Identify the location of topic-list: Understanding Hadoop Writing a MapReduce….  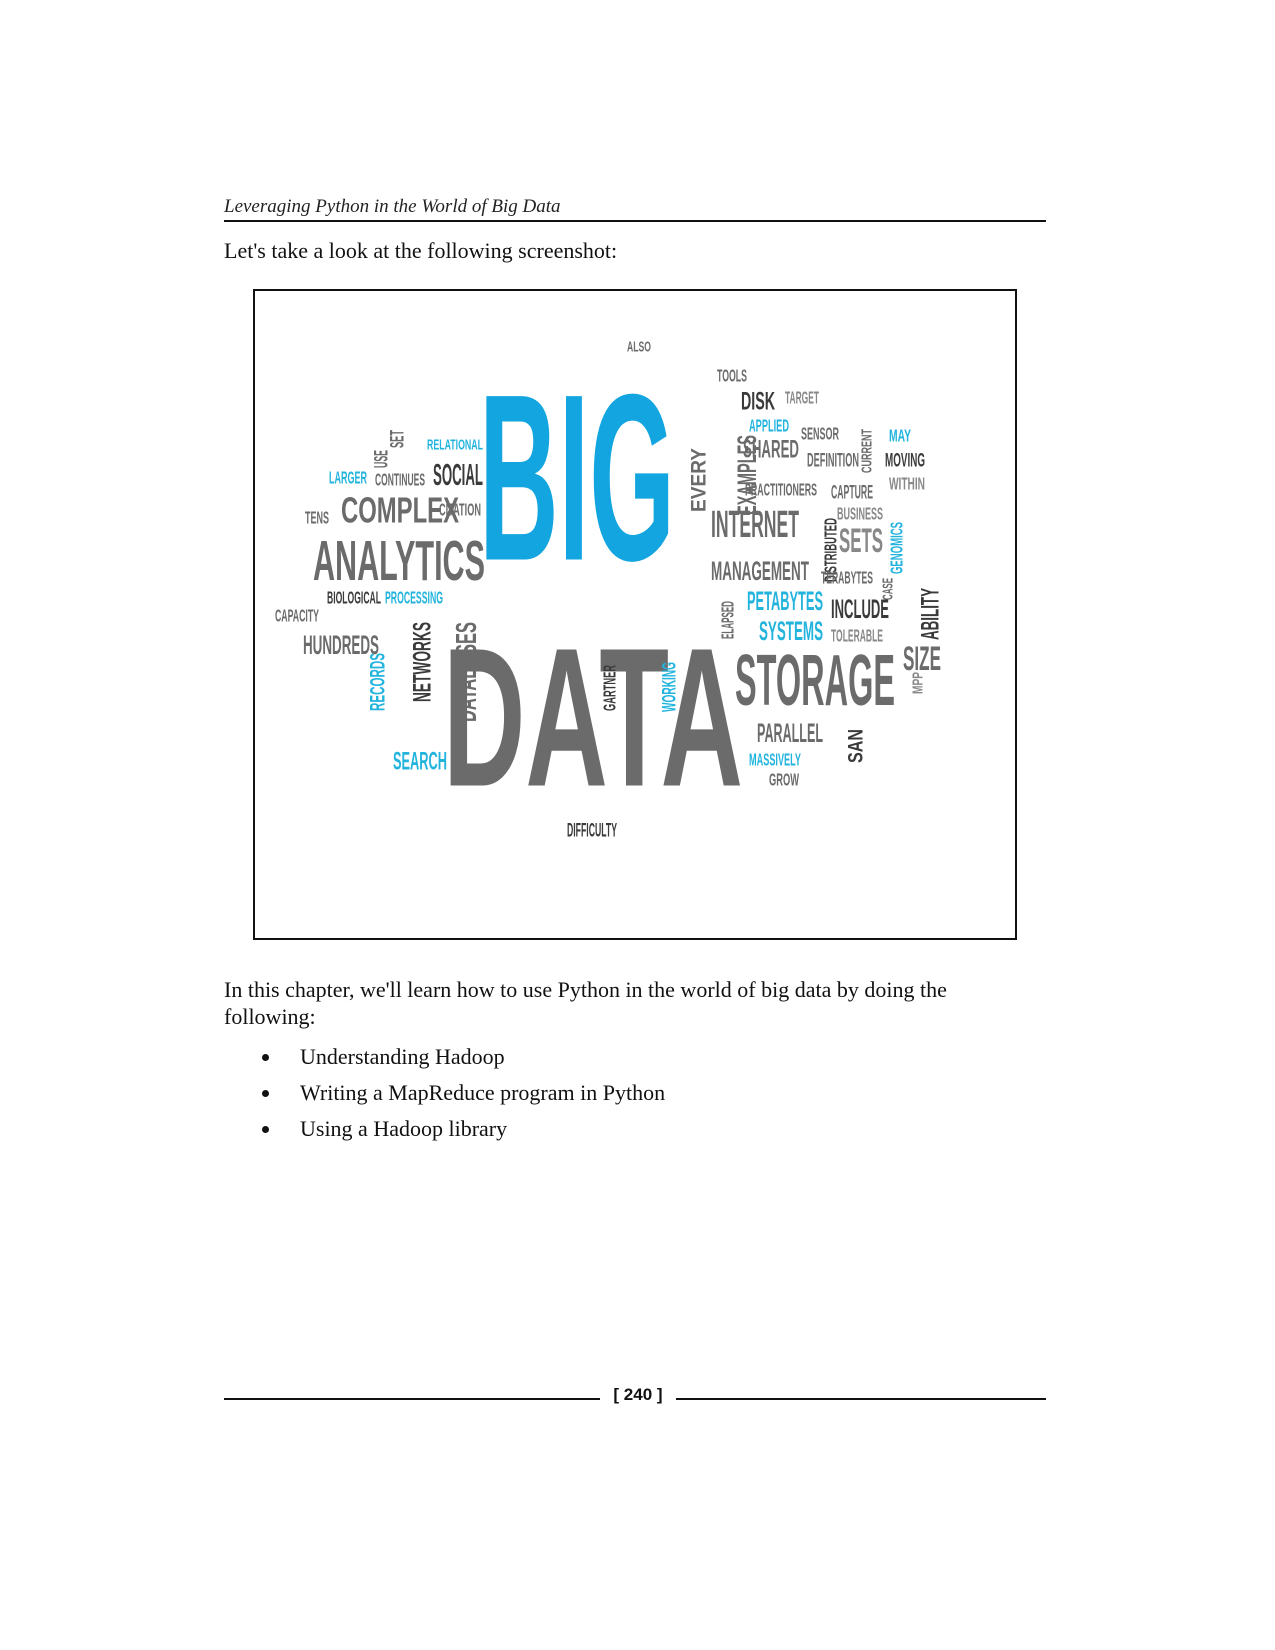
(614, 1097).